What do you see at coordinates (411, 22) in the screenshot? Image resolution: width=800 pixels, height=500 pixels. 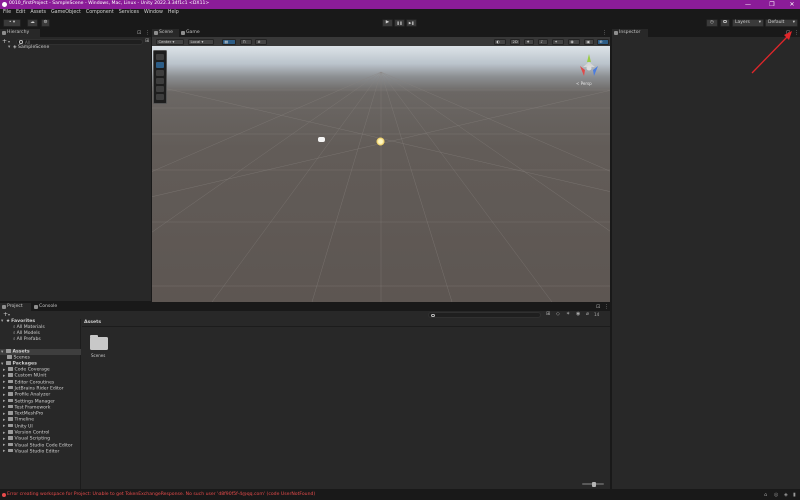 I see `step-button: ▶❚` at bounding box center [411, 22].